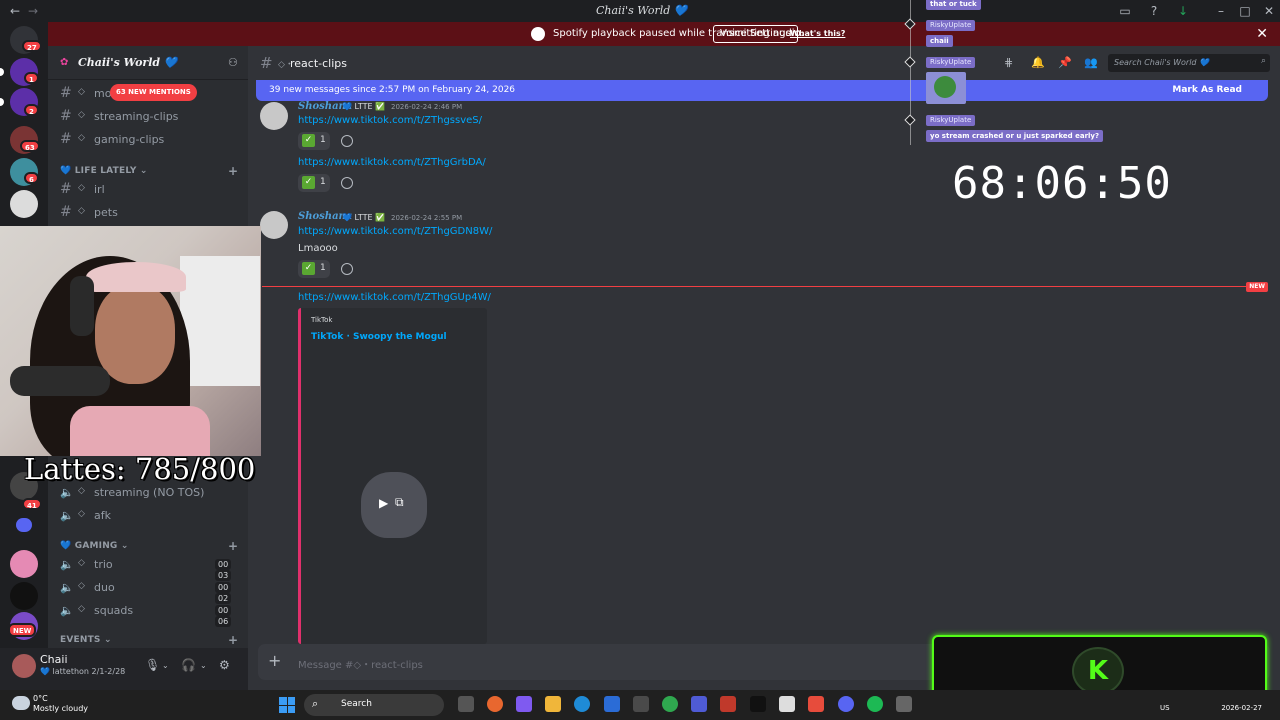  Describe the element at coordinates (699, 704) in the screenshot. I see `teams-icon` at that location.